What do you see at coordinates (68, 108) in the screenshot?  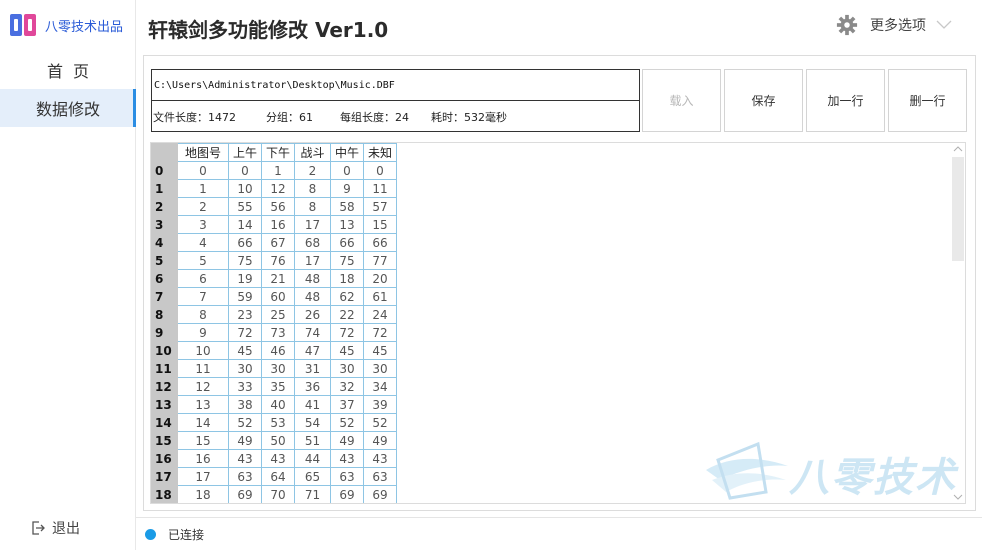 I see `nav-item-data-edit: 数据修改` at bounding box center [68, 108].